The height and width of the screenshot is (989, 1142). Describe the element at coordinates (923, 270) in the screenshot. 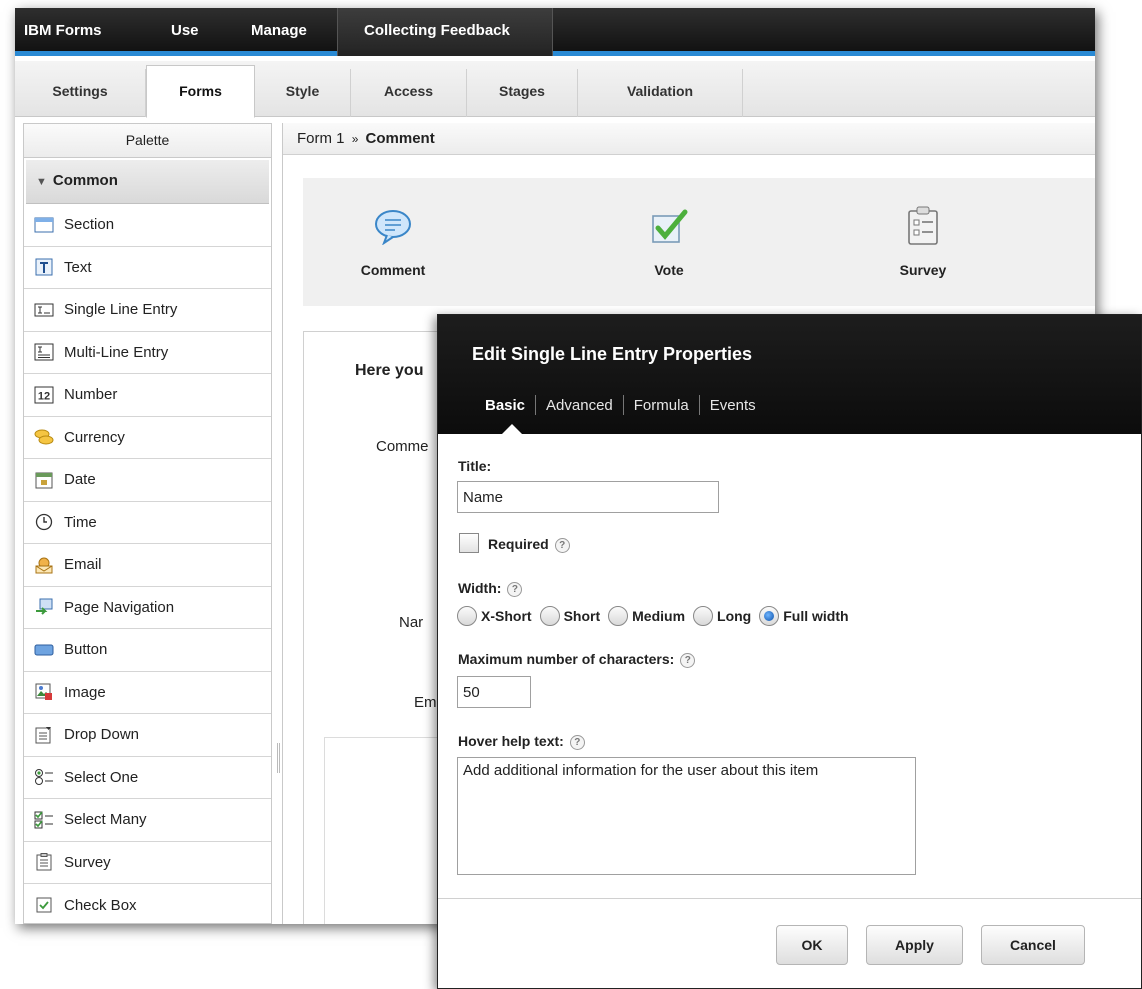

I see `template-label: Survey` at that location.